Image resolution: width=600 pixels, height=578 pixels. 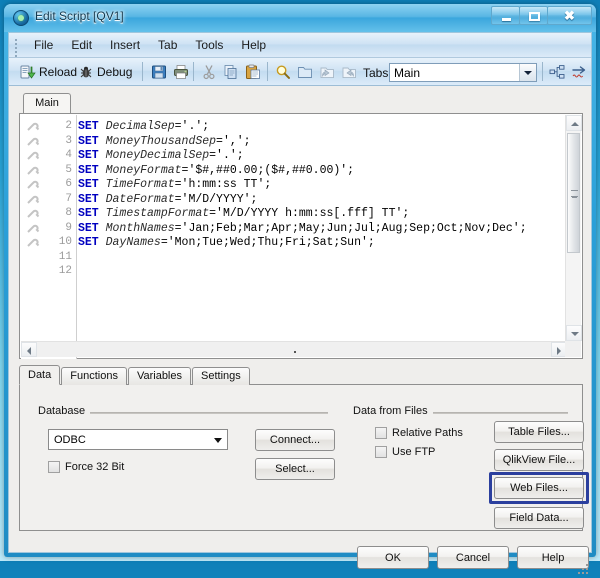 What do you see at coordinates (573, 349) in the screenshot?
I see `scrollbar-corner` at bounding box center [573, 349].